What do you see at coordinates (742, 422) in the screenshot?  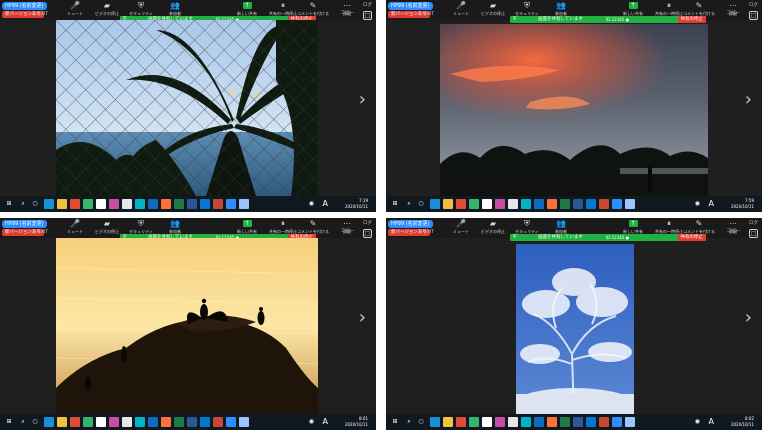 I see `taskbar-clock: 8:02 2020/10/11` at bounding box center [742, 422].